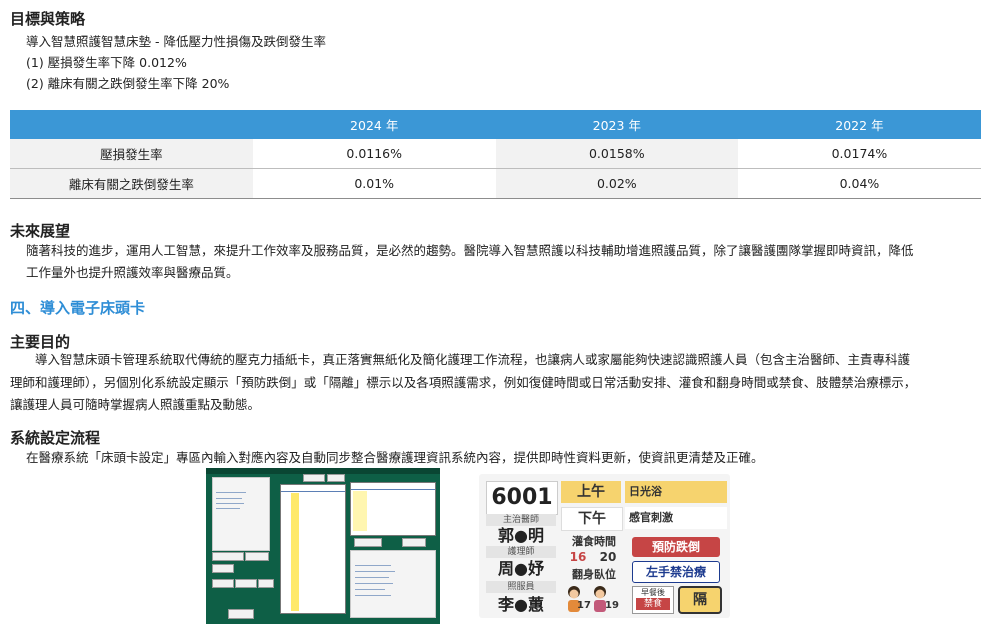 The image size is (997, 634). What do you see at coordinates (374, 154) in the screenshot?
I see `cell-value: 0.0116%` at bounding box center [374, 154].